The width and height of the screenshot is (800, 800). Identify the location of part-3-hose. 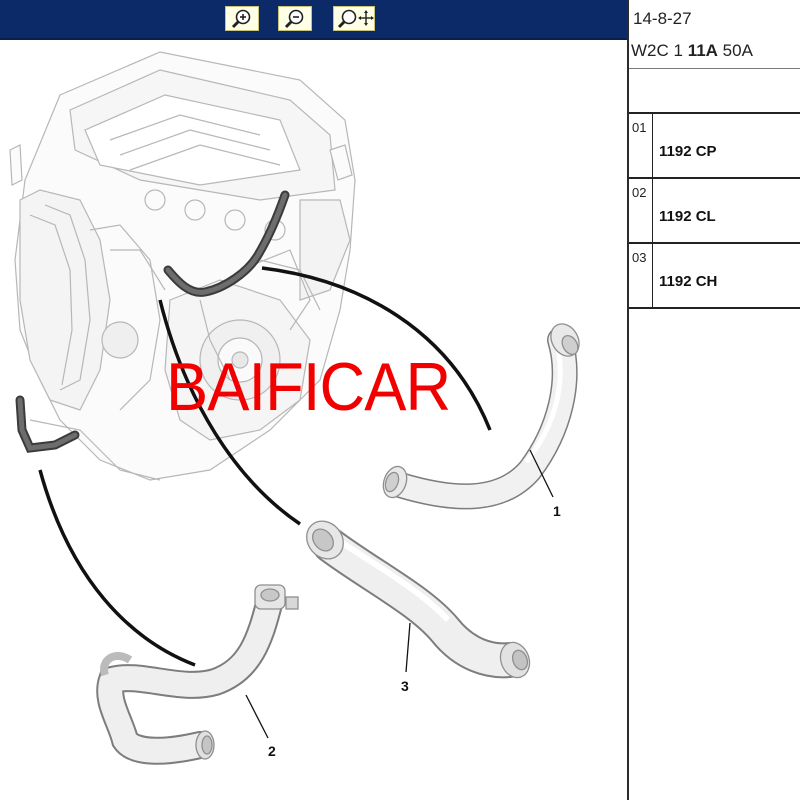
(418, 599).